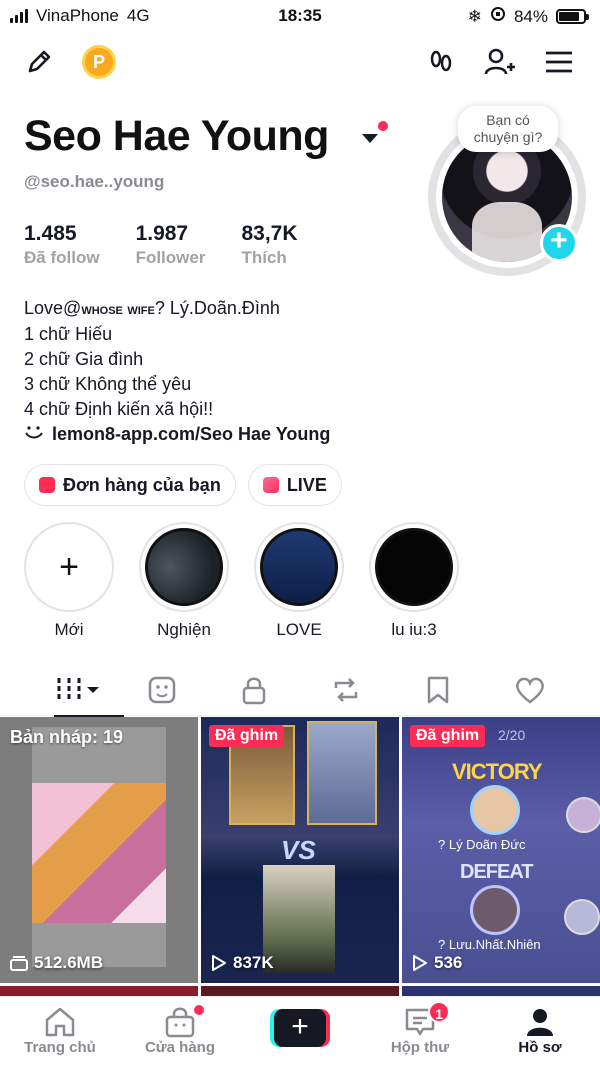  I want to click on bio-line-4: 3 chữ Không thể yêu, so click(108, 384).